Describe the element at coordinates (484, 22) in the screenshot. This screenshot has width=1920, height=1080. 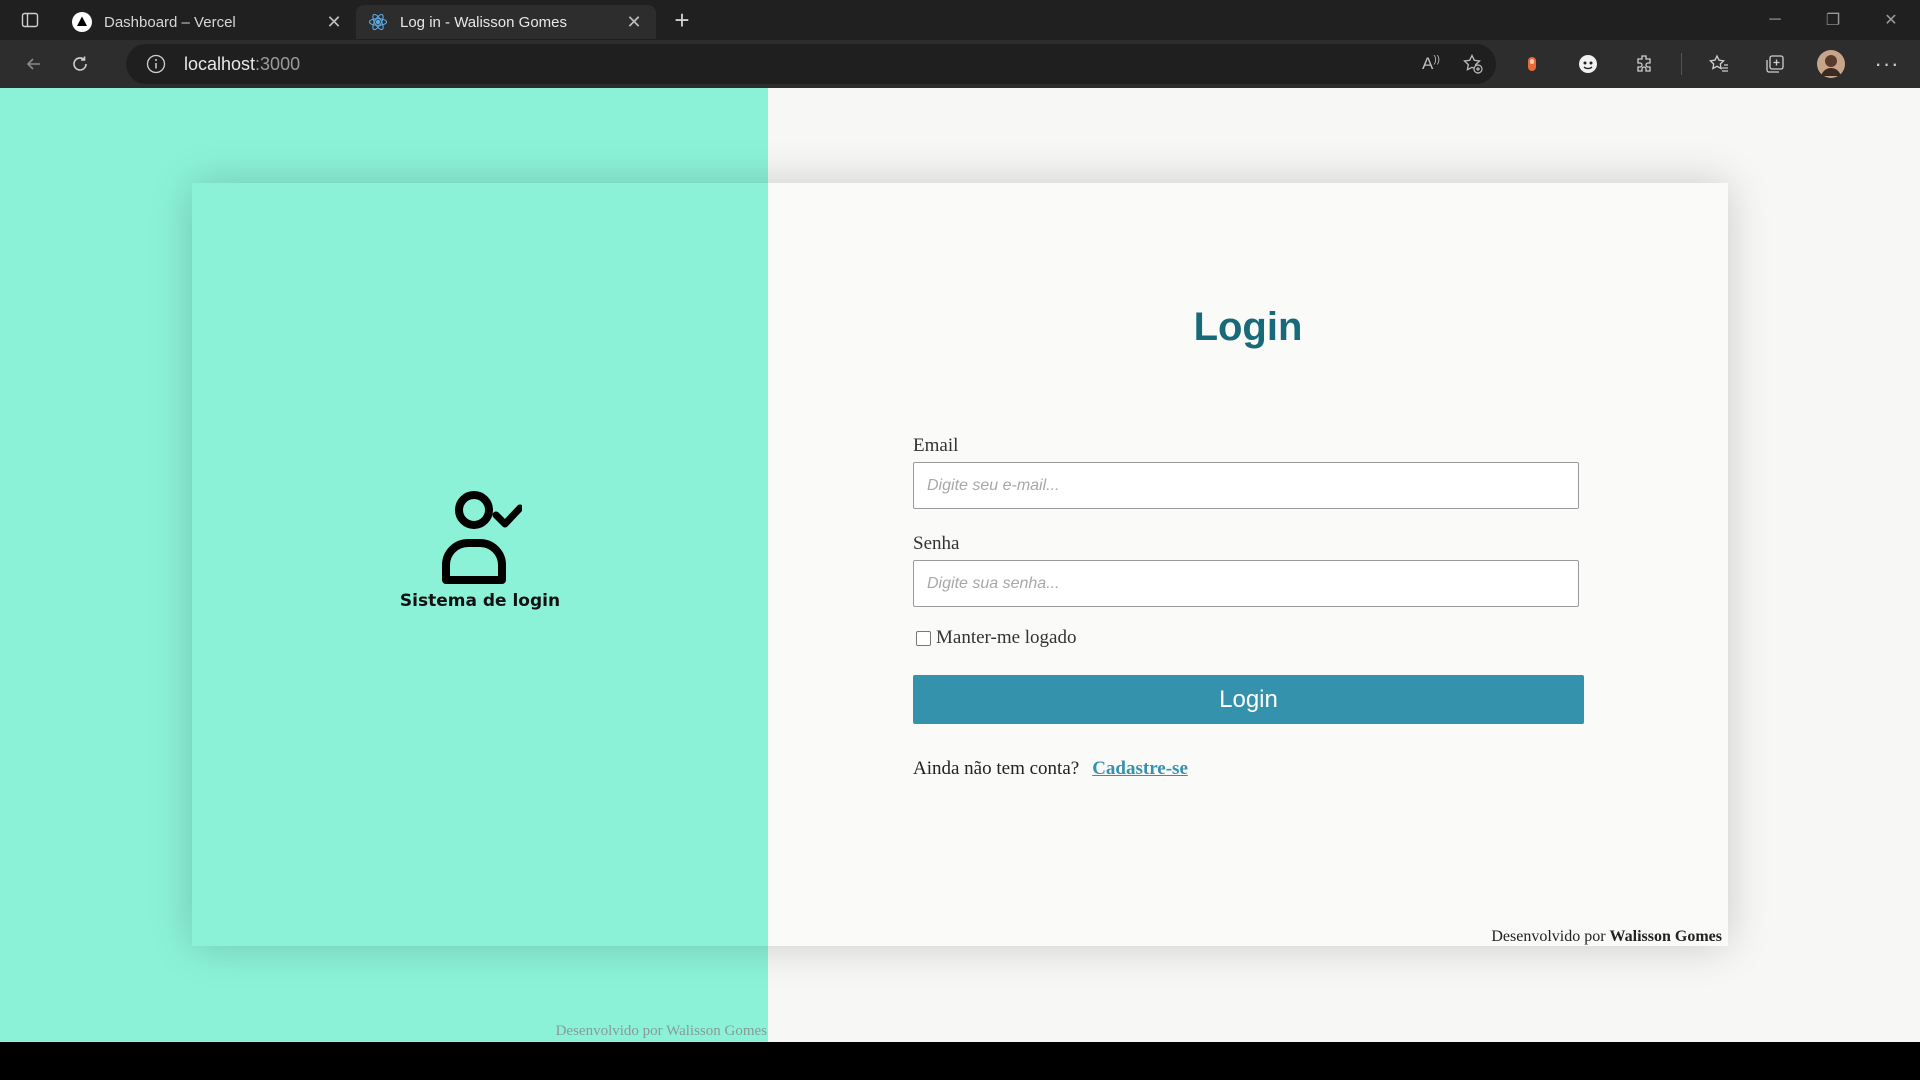
I see `tab-title: Log in - Walisson Gomes` at that location.